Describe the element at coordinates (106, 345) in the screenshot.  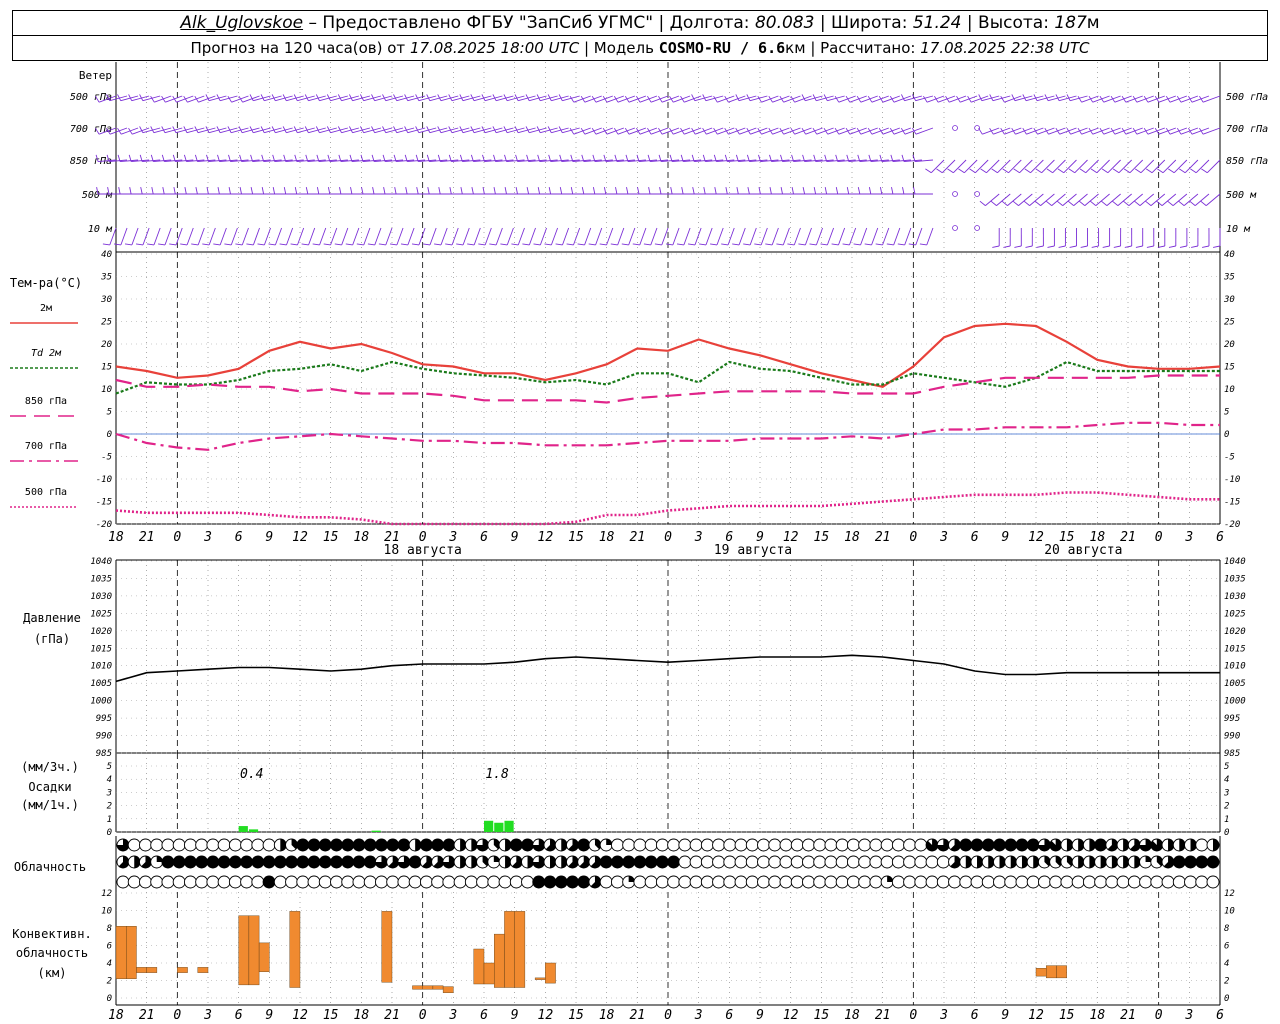
I see `temp-ytick: 20` at that location.